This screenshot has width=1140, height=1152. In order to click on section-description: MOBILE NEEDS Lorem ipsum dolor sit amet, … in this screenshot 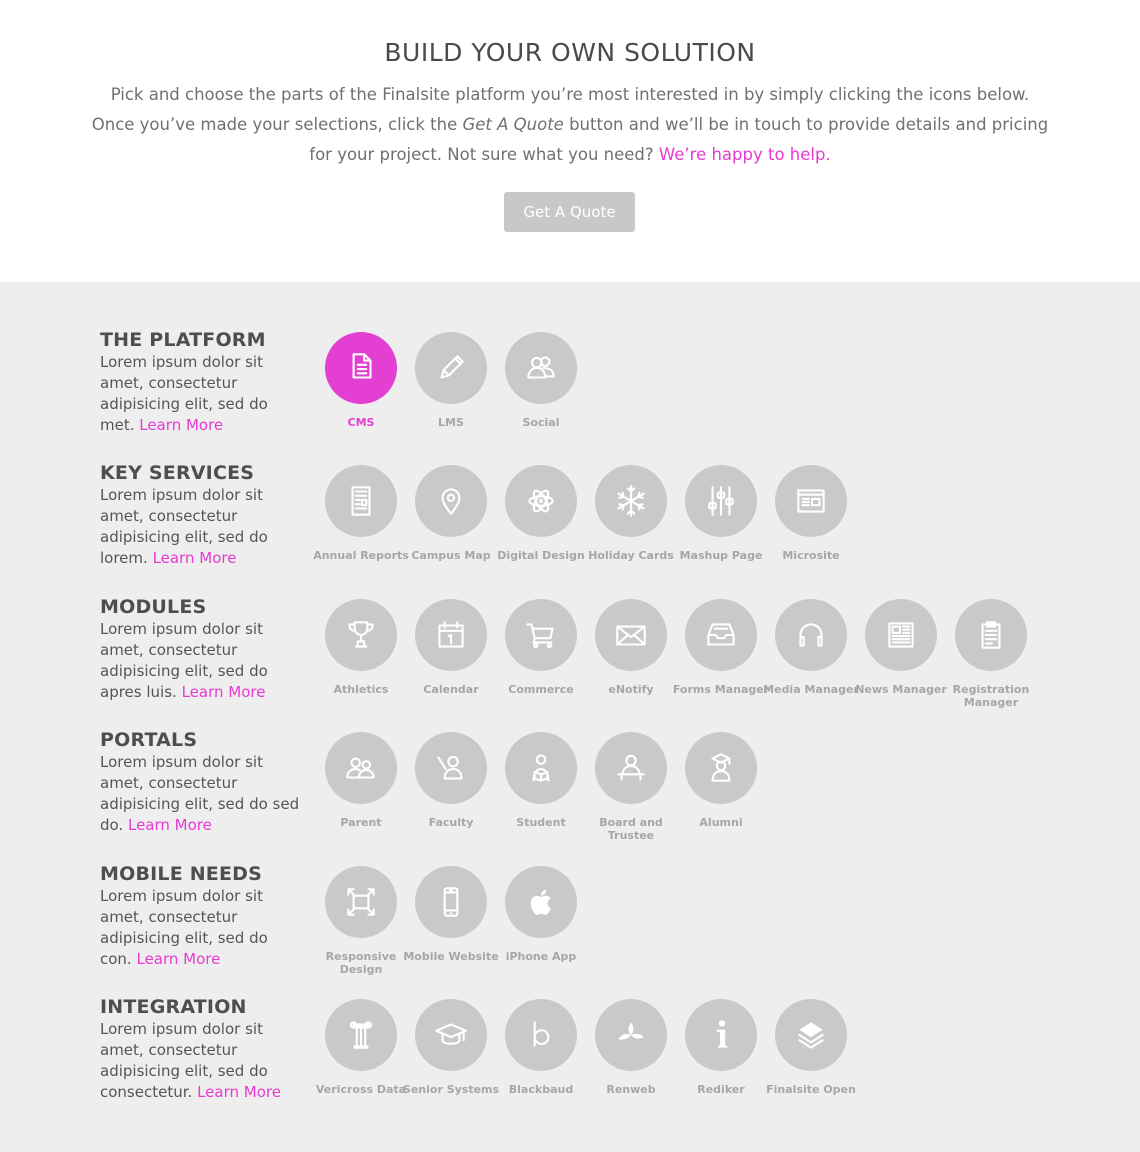, I will do `click(200, 893)`.